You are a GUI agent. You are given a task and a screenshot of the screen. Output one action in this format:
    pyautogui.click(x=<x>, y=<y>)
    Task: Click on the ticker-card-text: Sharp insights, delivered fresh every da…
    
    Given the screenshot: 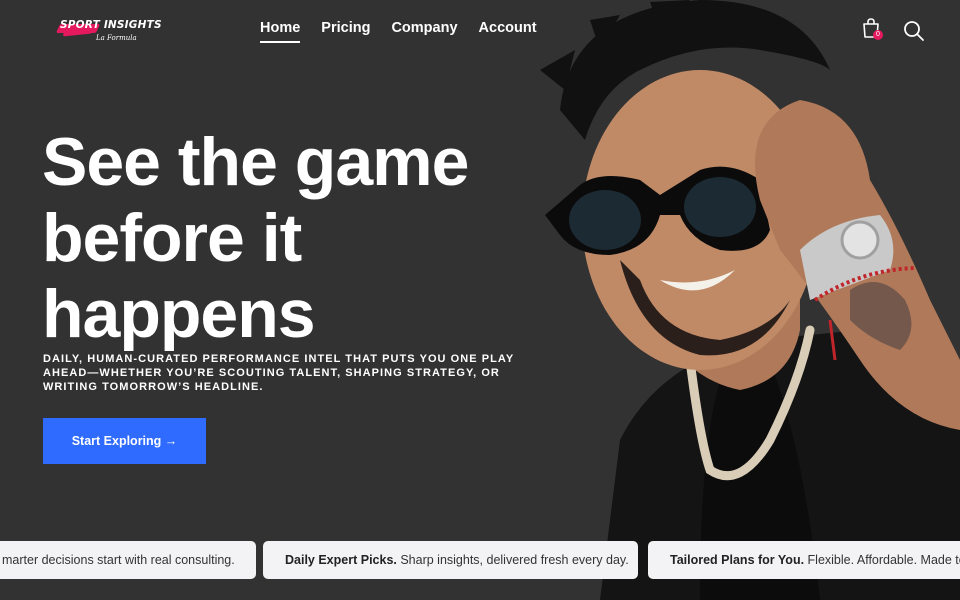 What is the action you would take?
    pyautogui.click(x=514, y=560)
    